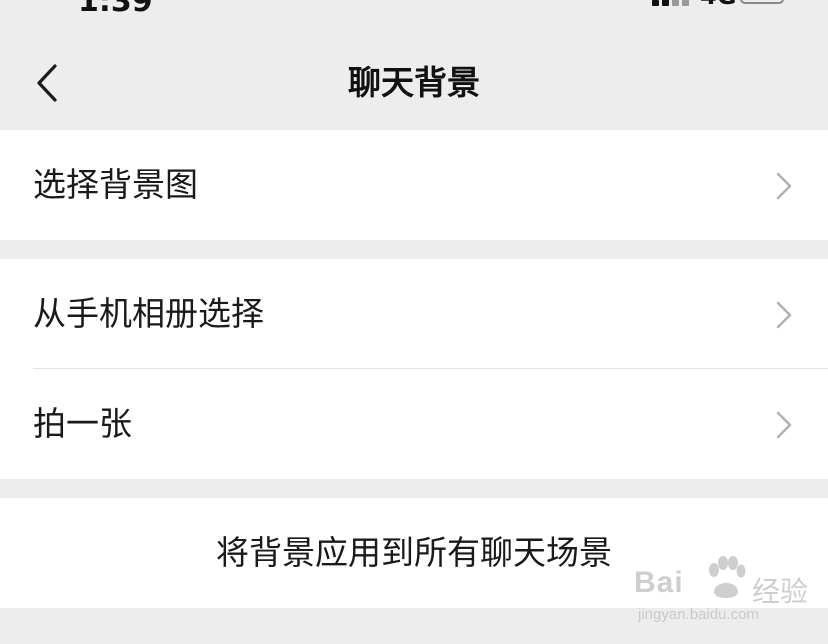  Describe the element at coordinates (672, 3) in the screenshot. I see `signal-strength-icon` at that location.